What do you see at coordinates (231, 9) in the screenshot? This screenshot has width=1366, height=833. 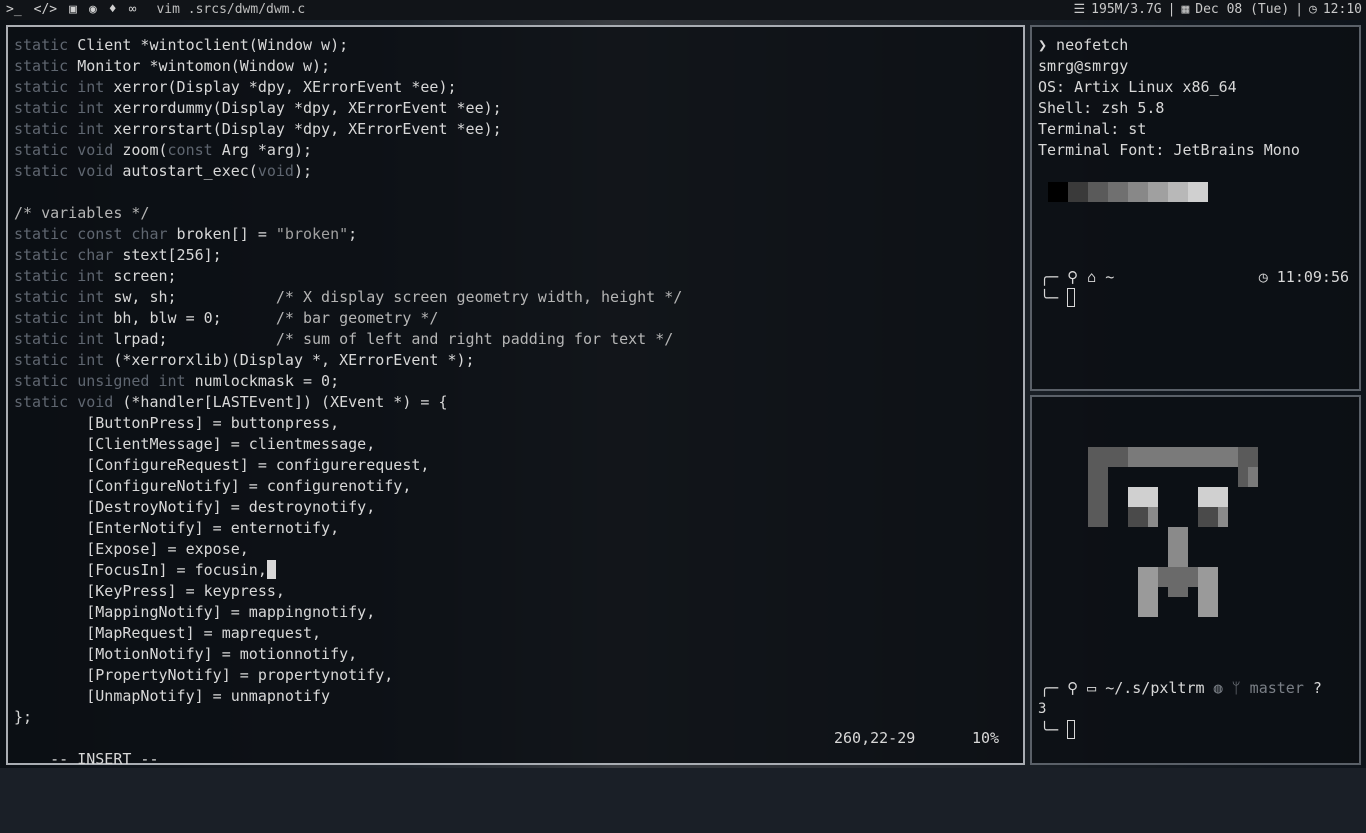 I see `window-title: vim .srcs/dwm/dwm.c` at bounding box center [231, 9].